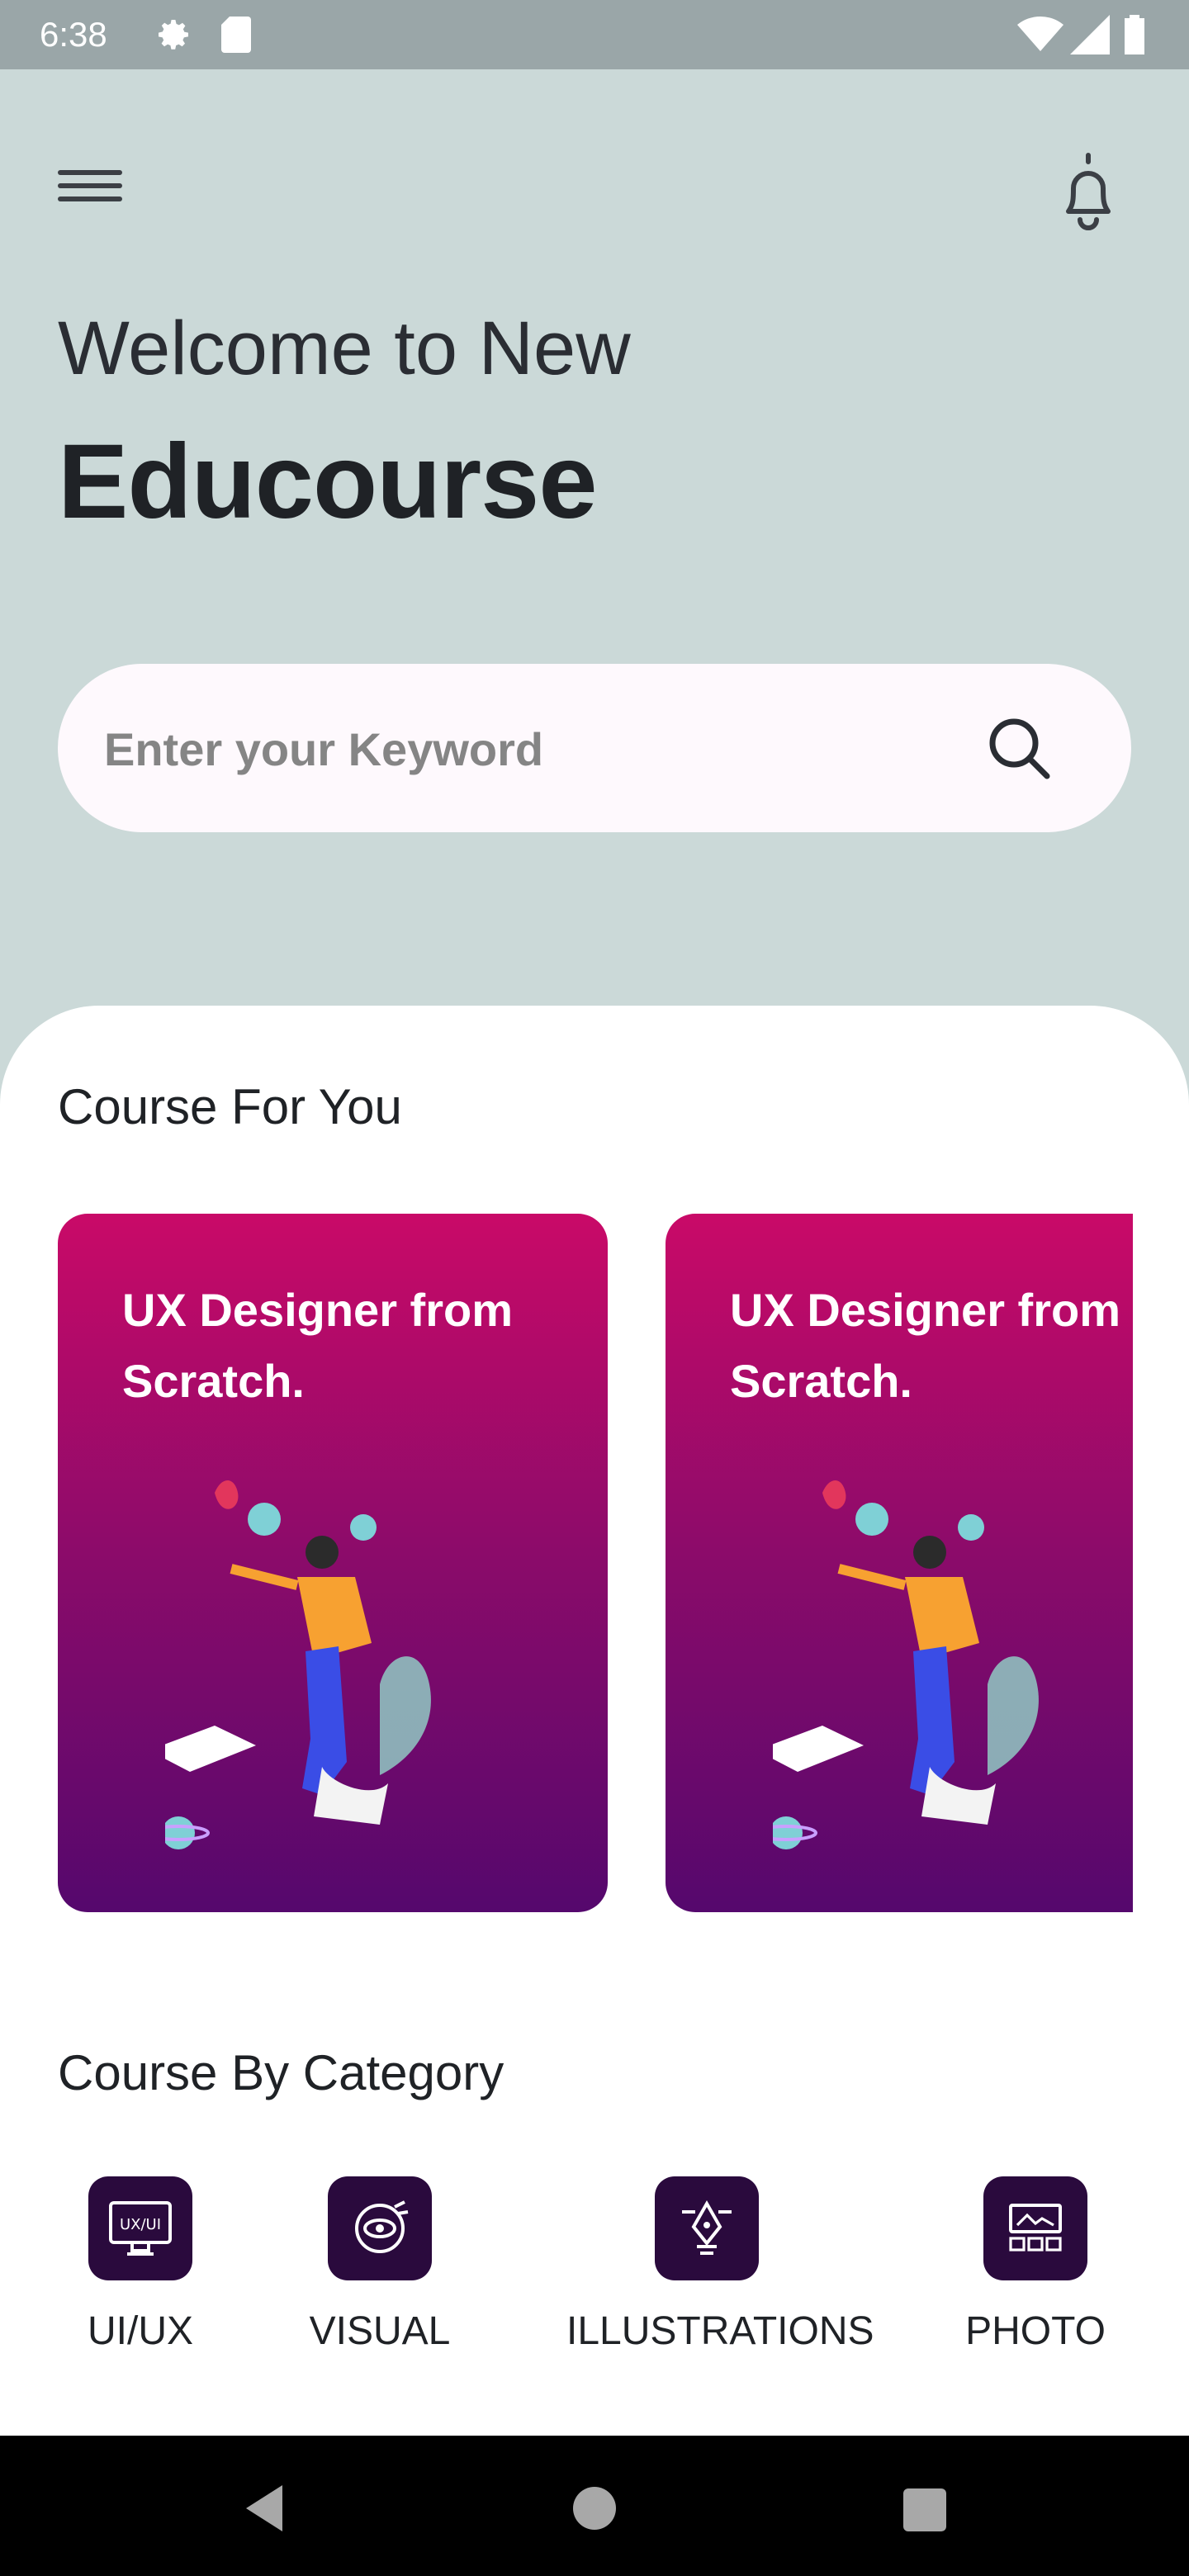 The height and width of the screenshot is (2576, 1189). I want to click on category-illustrations: ILLUSTRATIONS, so click(720, 2265).